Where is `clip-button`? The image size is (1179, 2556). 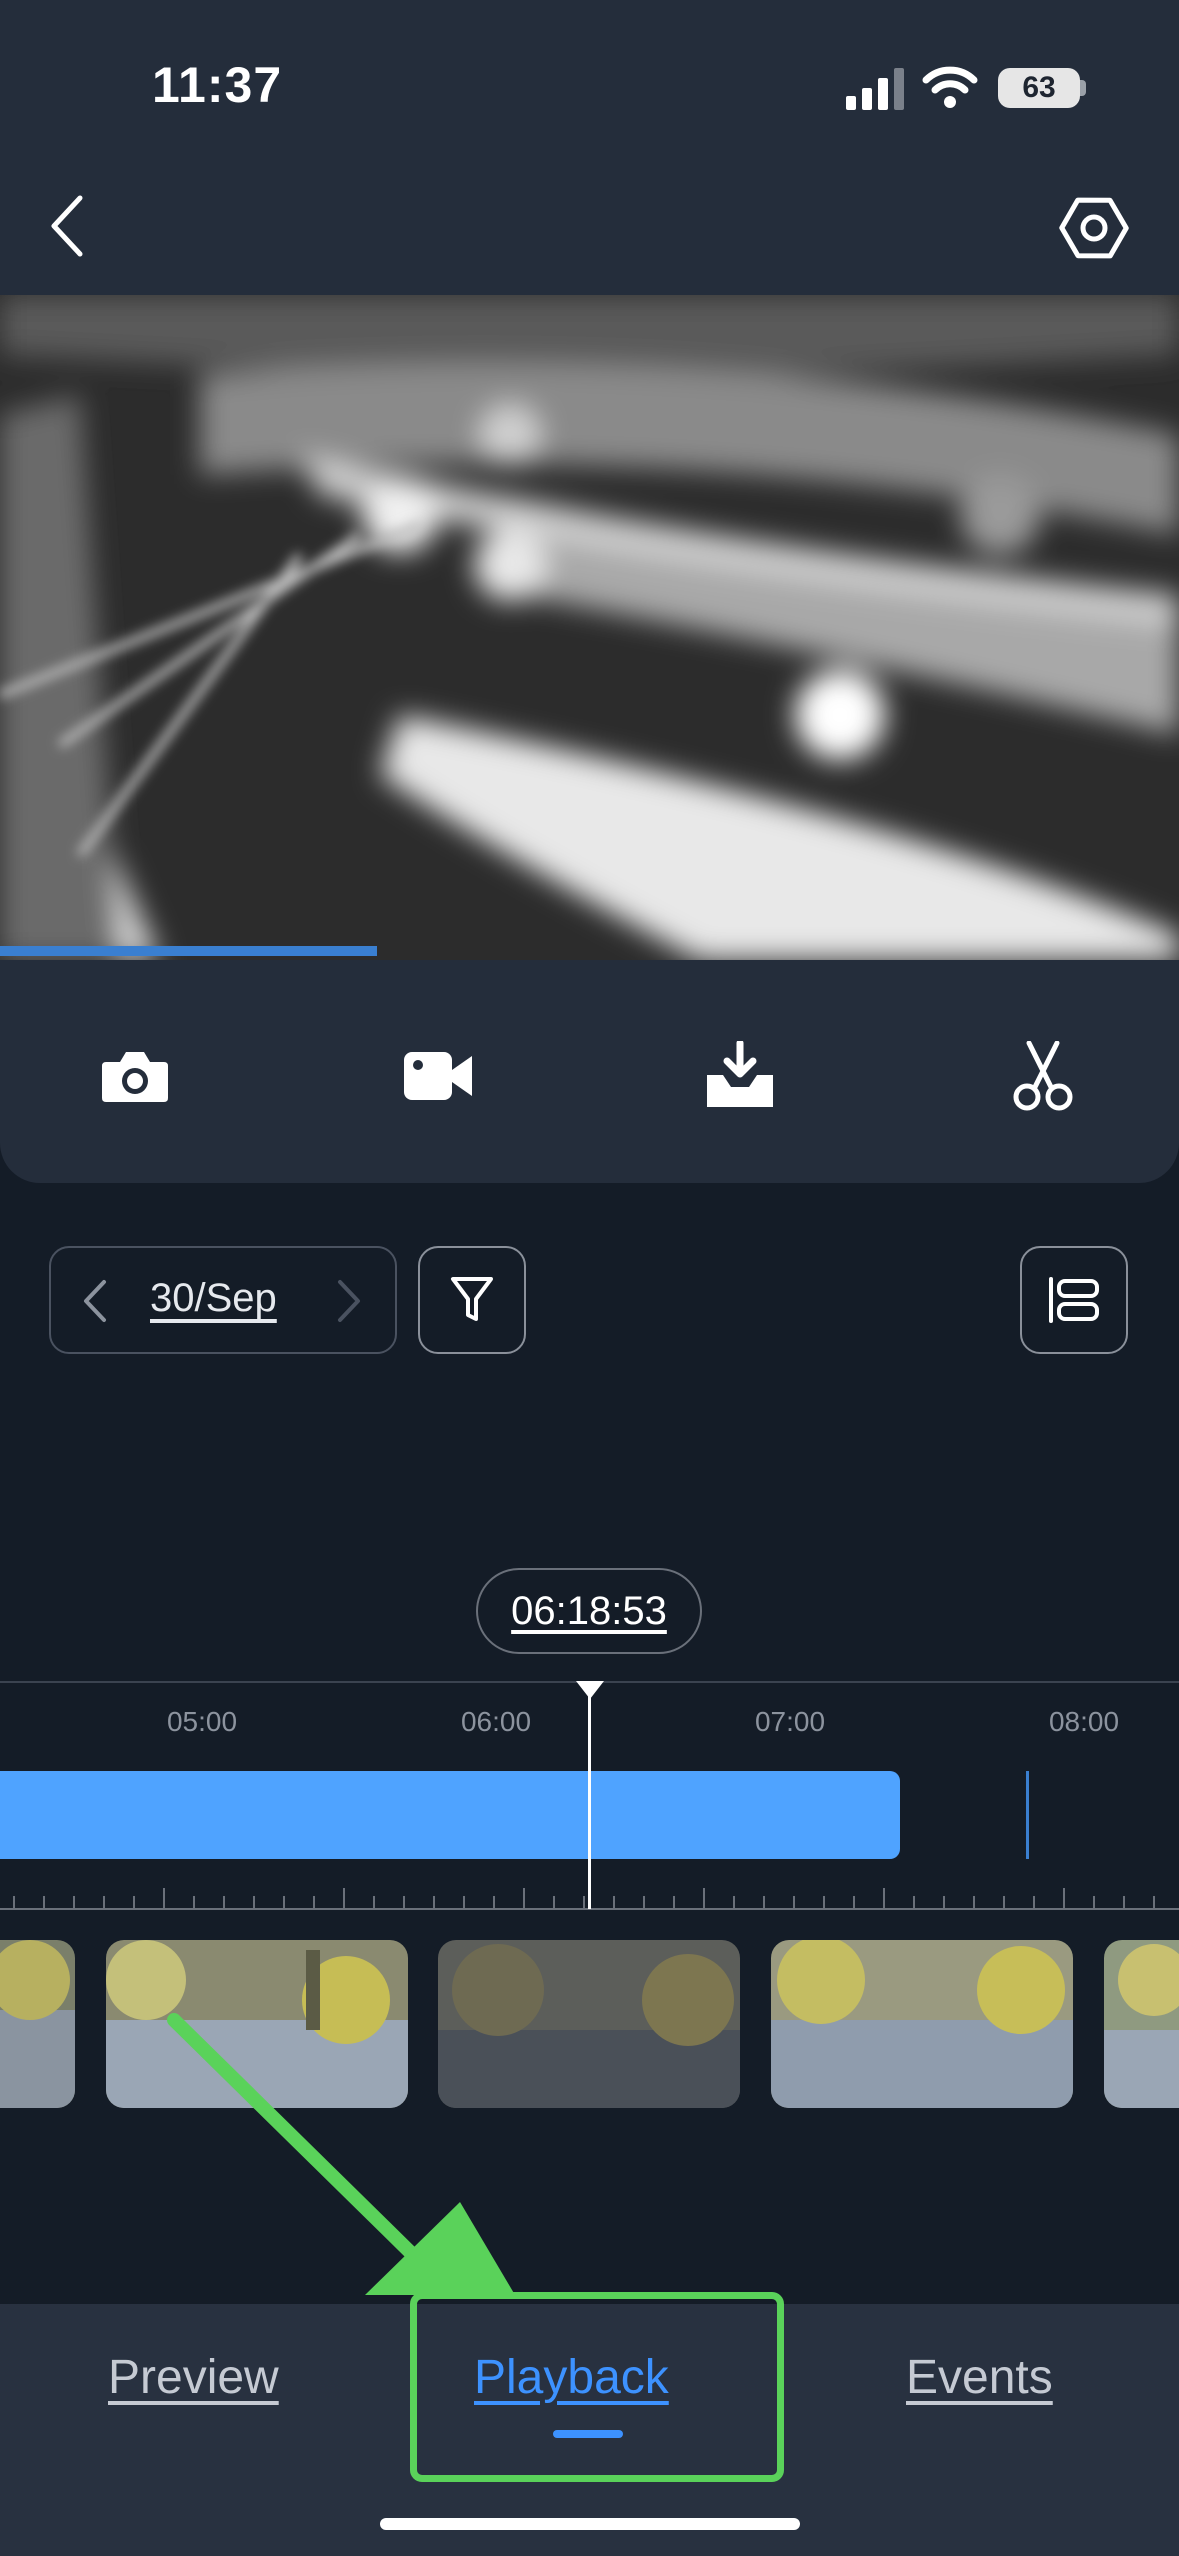 clip-button is located at coordinates (1043, 1076).